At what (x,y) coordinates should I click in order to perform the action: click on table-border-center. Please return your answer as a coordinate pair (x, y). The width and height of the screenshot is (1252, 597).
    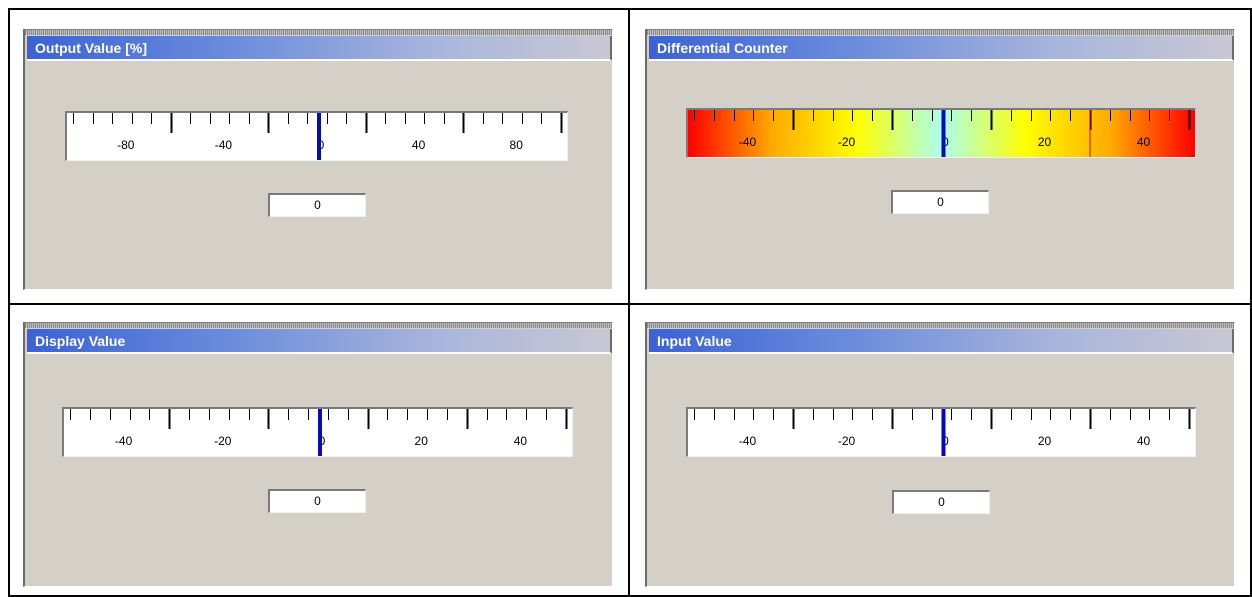
    Looking at the image, I should click on (629, 302).